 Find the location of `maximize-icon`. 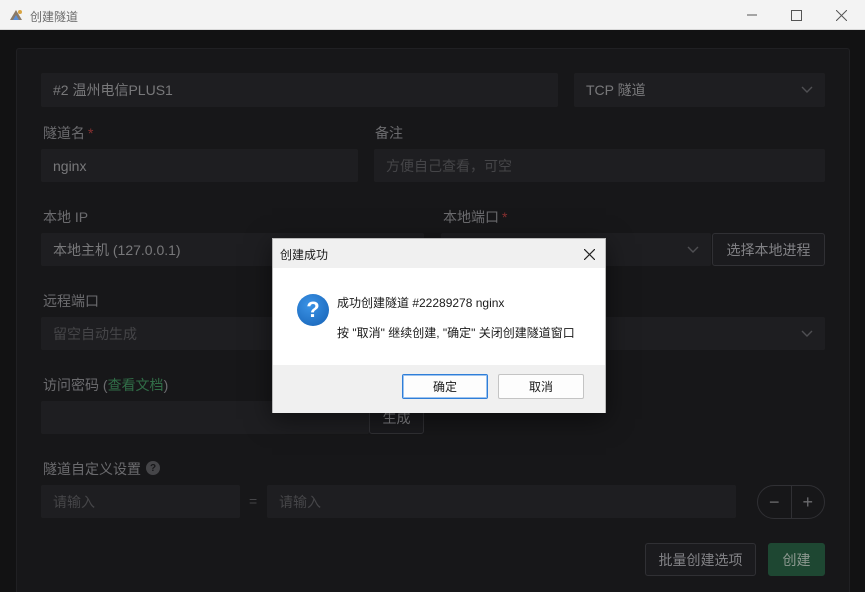

maximize-icon is located at coordinates (796, 15).